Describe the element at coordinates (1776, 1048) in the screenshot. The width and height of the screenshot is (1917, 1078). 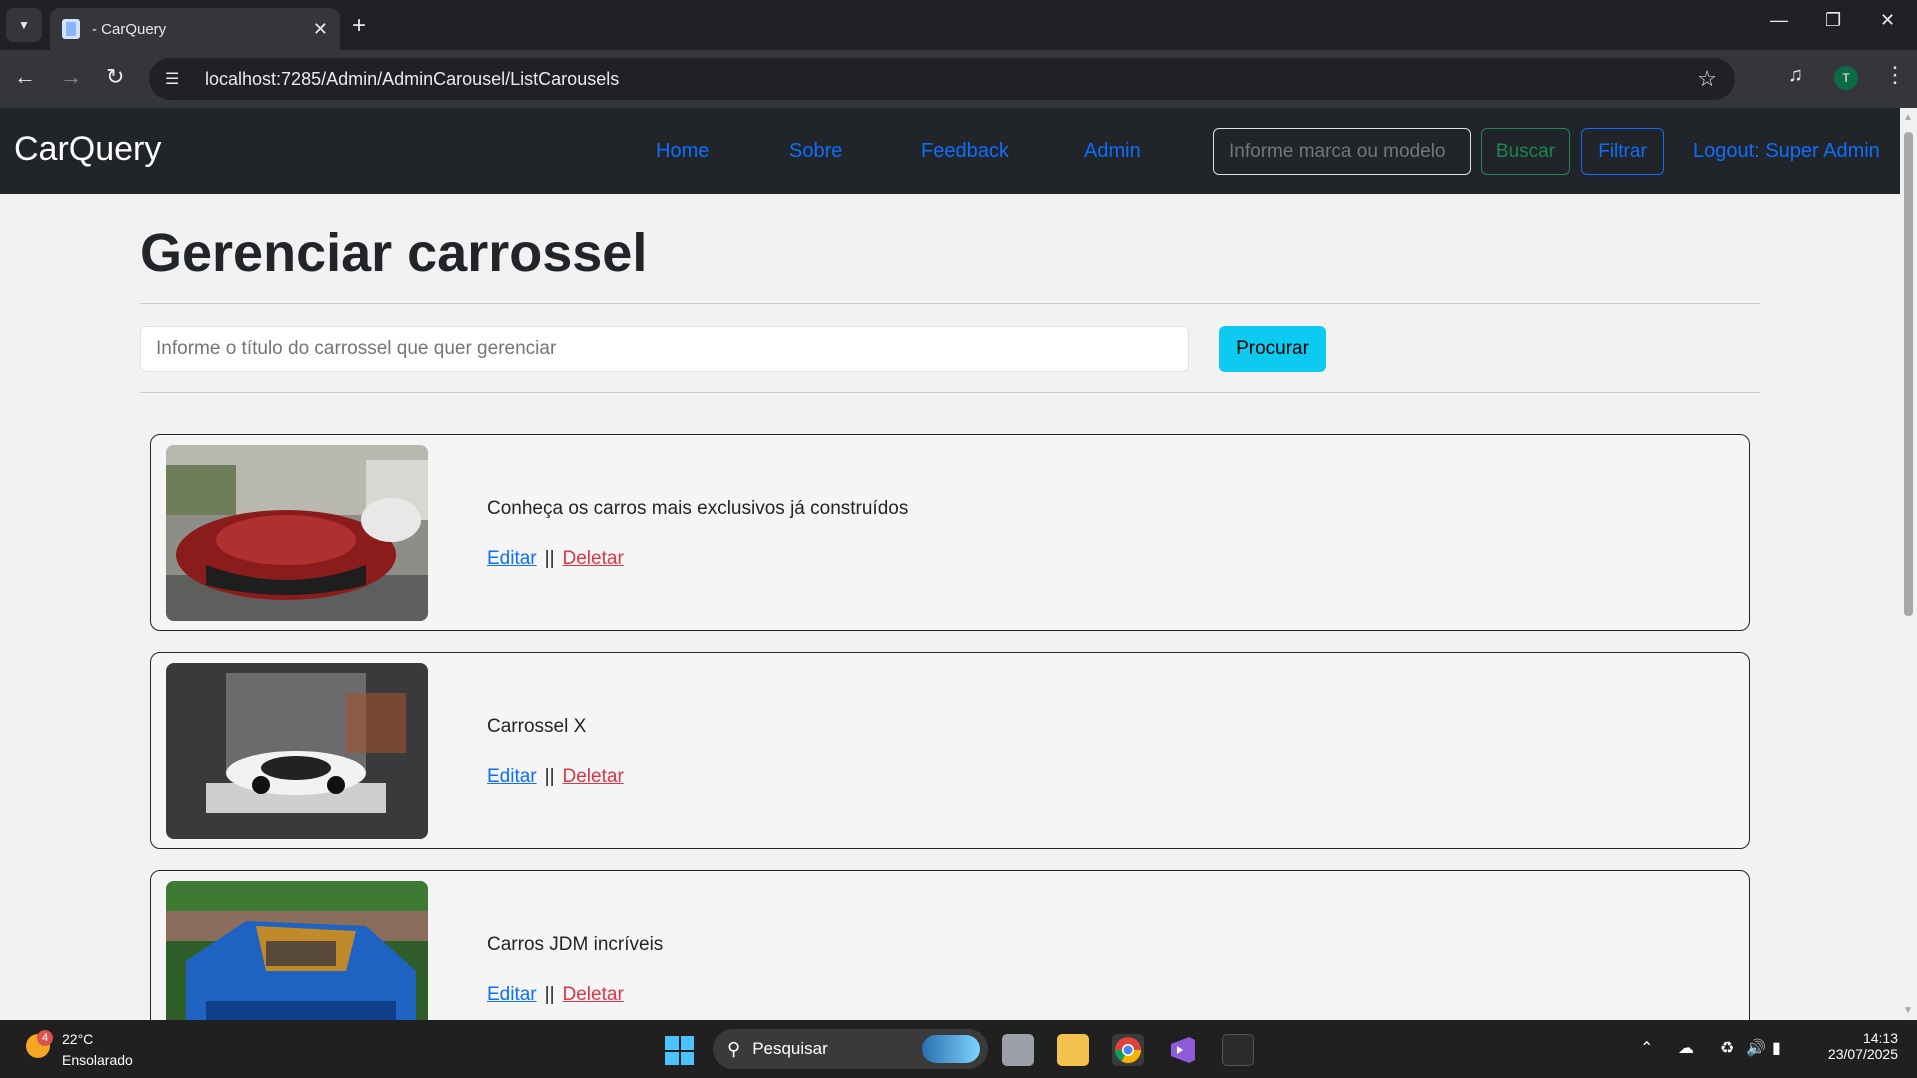
I see `battery-icon: ▮` at that location.